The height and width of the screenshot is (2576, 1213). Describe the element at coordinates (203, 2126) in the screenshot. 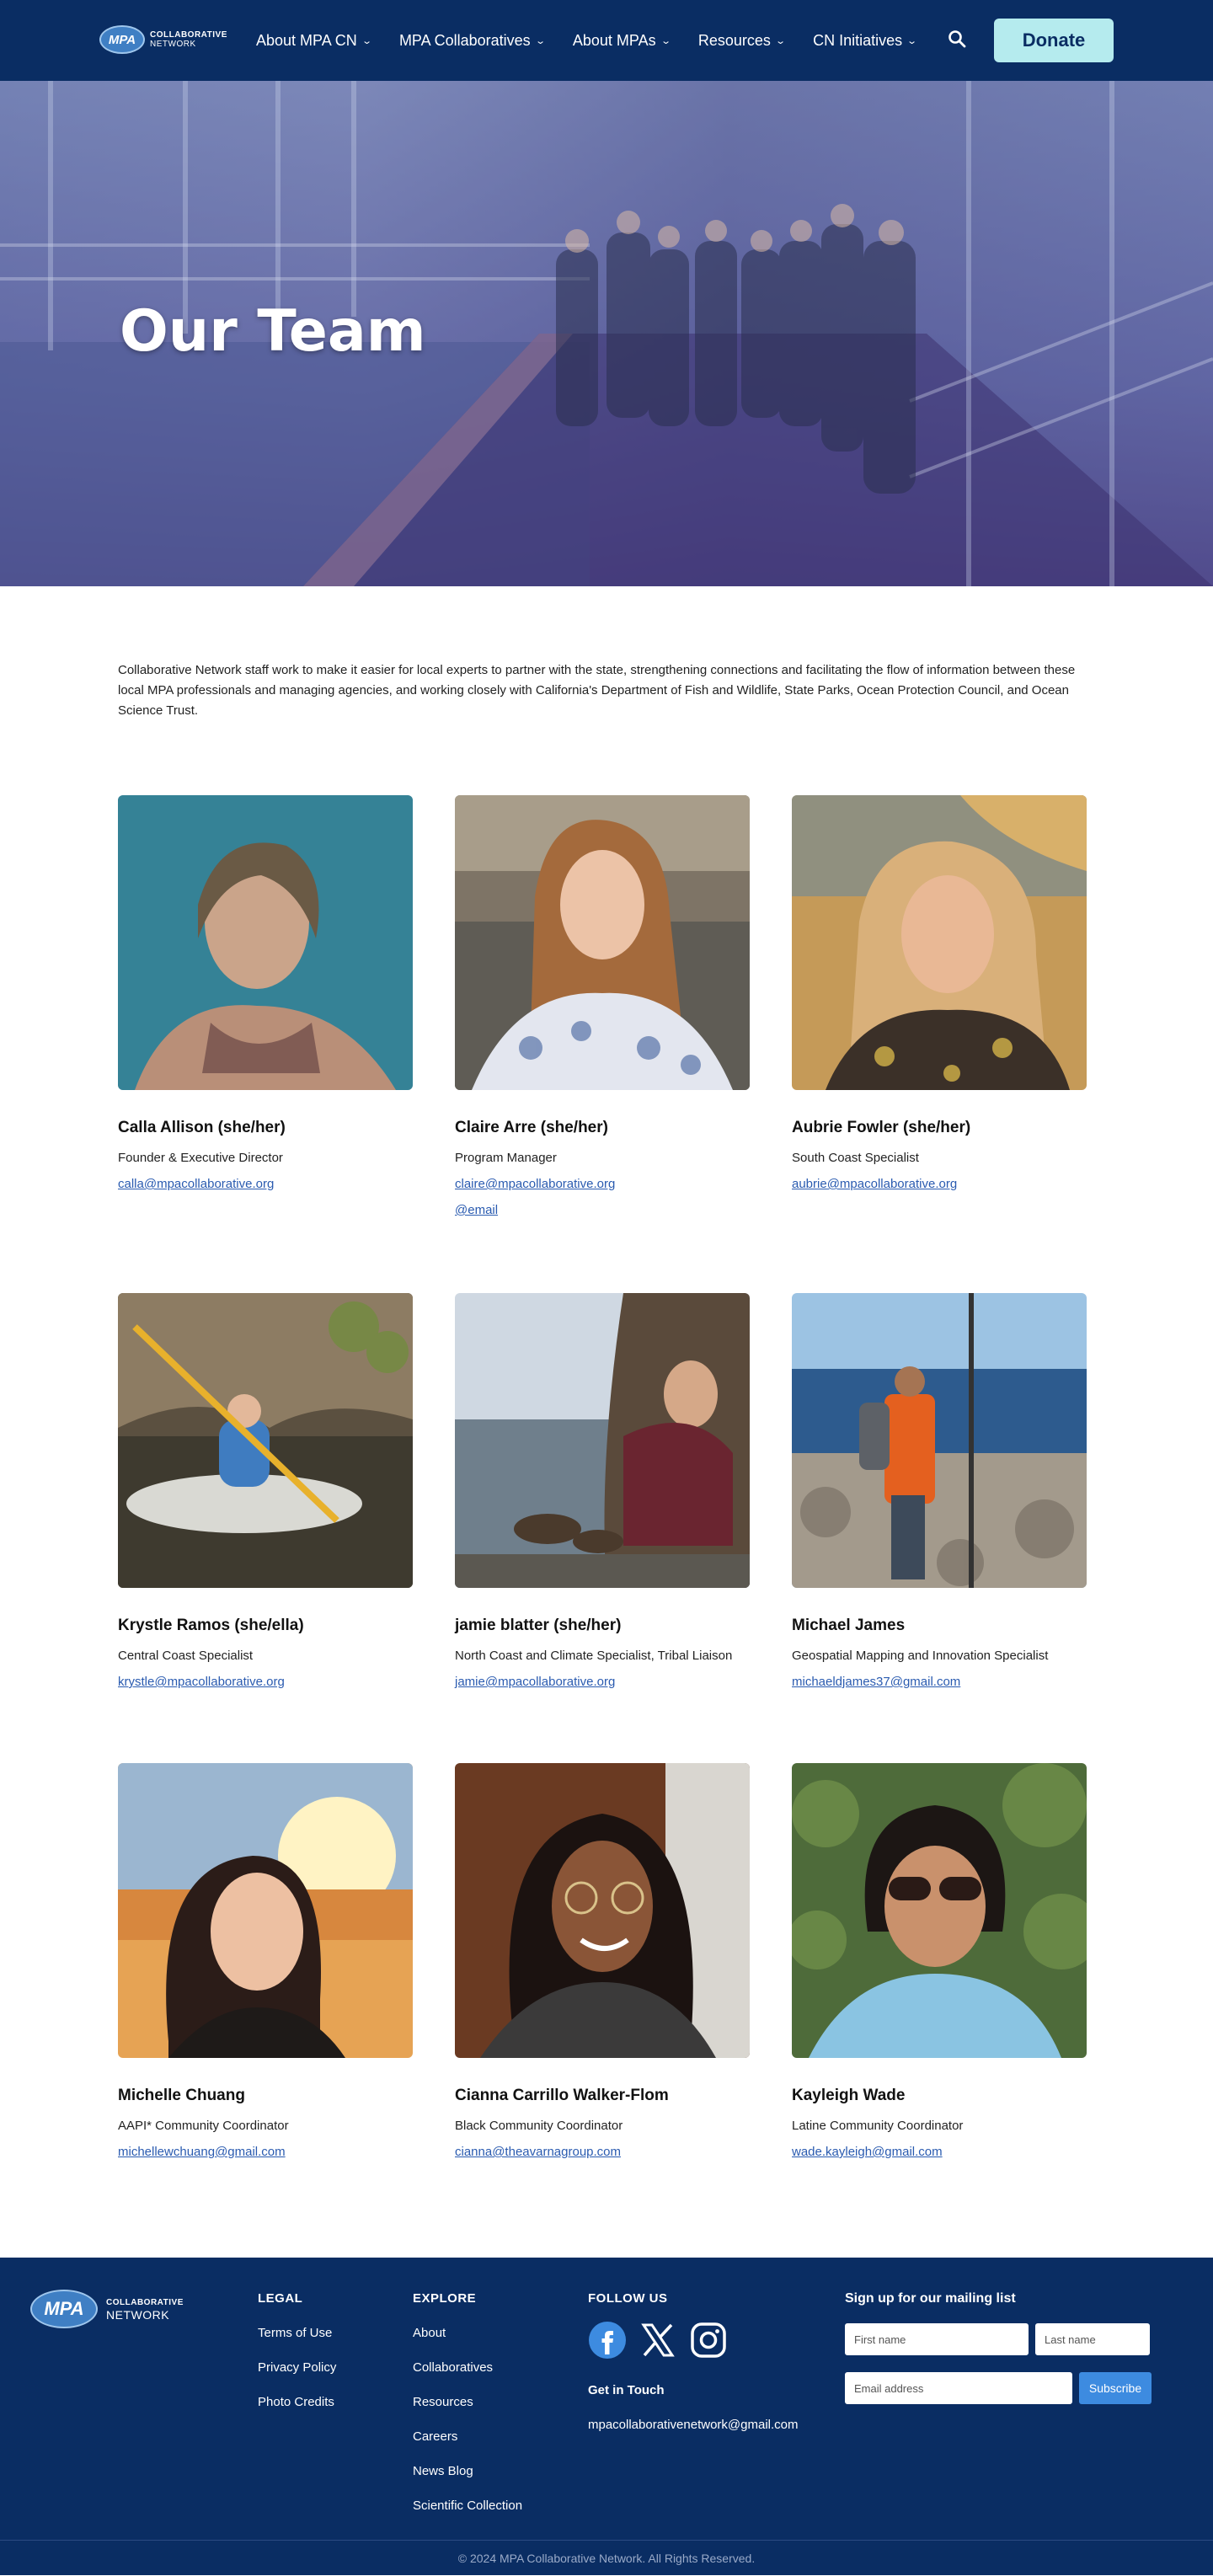

I see `team-member-role: AAPI* Community Coordinator` at that location.